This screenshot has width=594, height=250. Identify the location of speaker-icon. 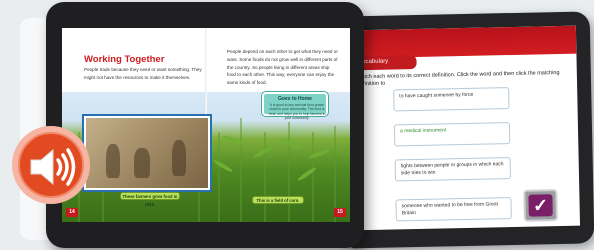
(53, 167).